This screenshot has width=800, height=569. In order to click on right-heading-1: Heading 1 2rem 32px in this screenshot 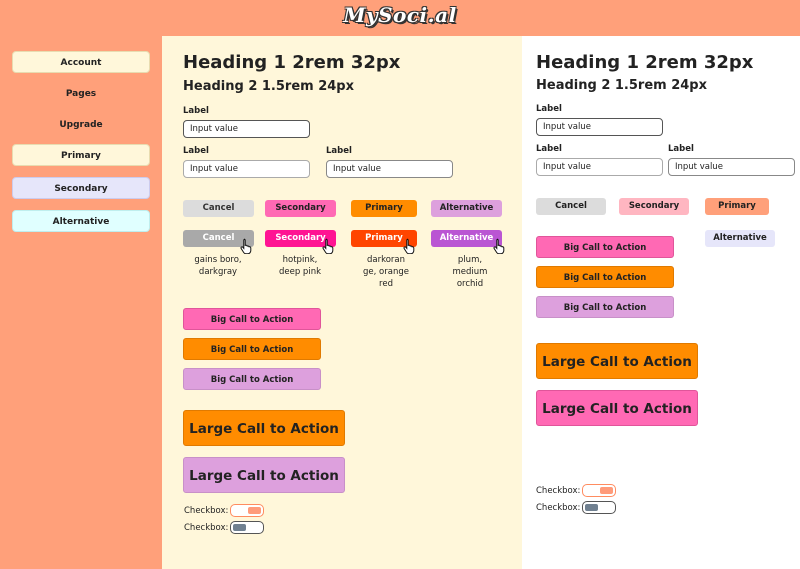, I will do `click(645, 62)`.